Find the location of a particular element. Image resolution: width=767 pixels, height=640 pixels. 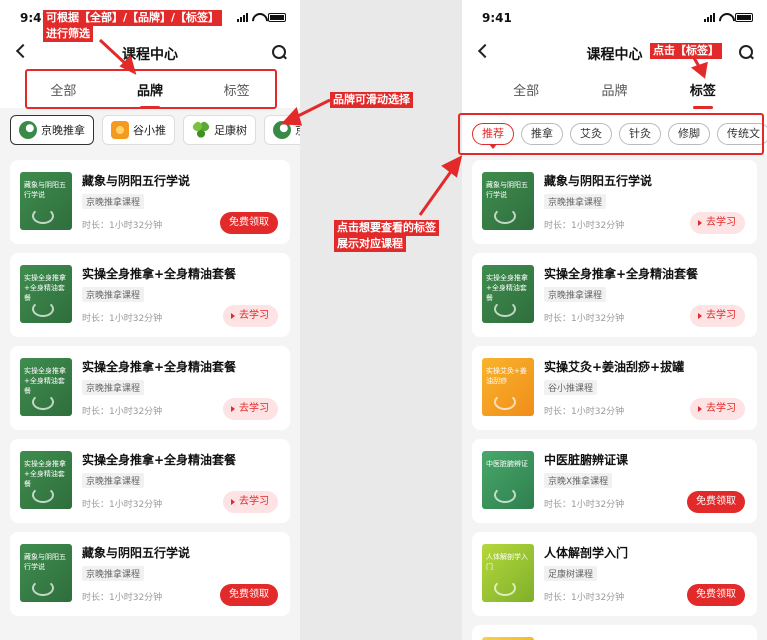

thumb-text: 实操艾灸+姜油刮痧 is located at coordinates (506, 376).